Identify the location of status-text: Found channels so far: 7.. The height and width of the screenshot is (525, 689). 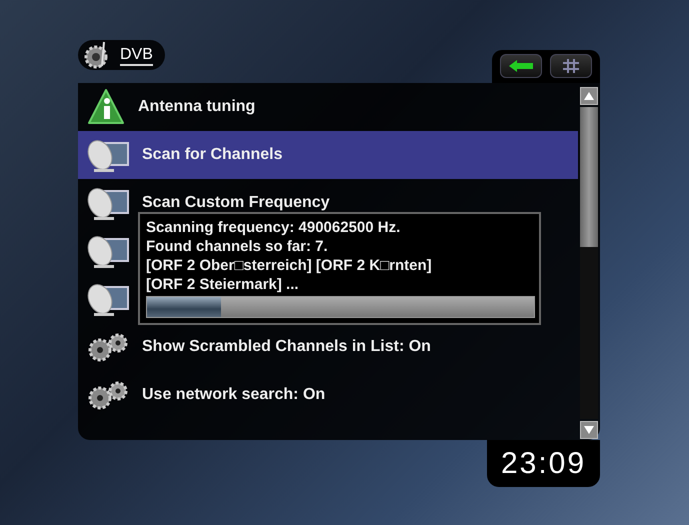
(237, 246).